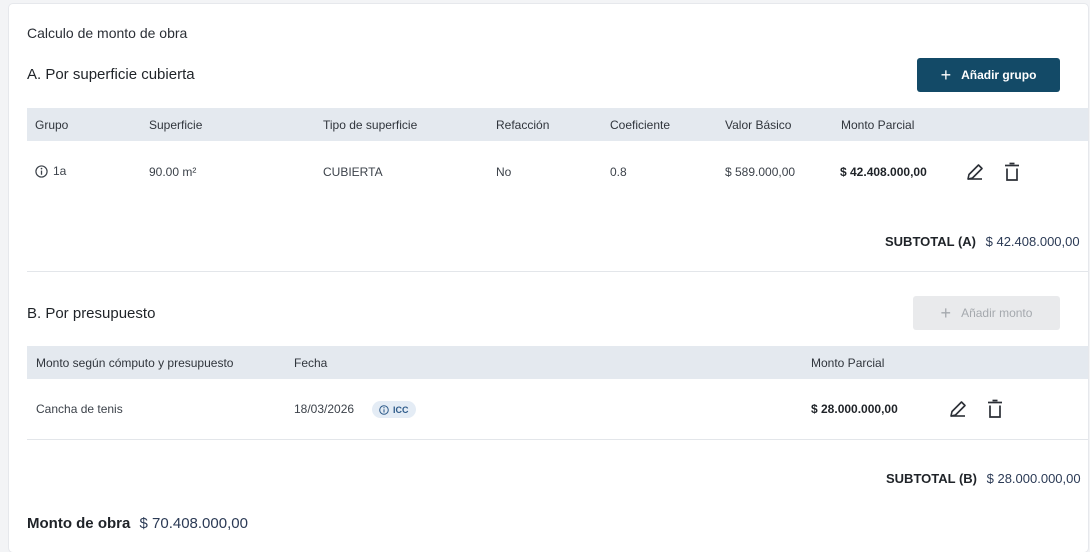  I want to click on col-valor-basico: Valor Básico, so click(758, 125).